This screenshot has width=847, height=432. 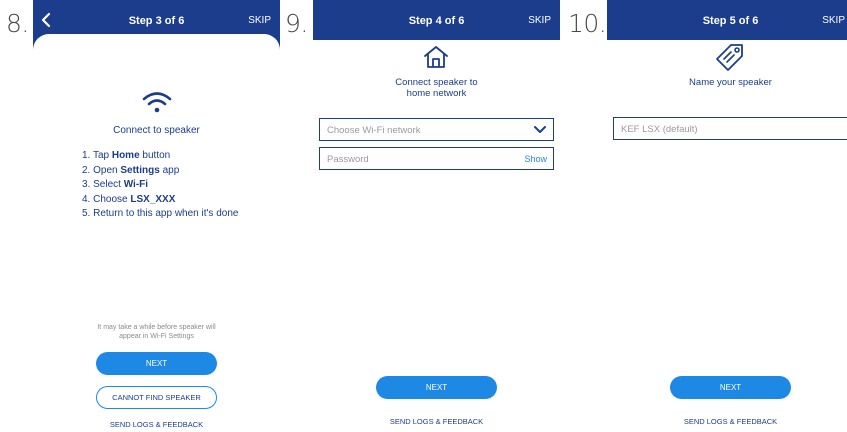 I want to click on instruction-step: 2. Open Settings app, so click(x=131, y=170).